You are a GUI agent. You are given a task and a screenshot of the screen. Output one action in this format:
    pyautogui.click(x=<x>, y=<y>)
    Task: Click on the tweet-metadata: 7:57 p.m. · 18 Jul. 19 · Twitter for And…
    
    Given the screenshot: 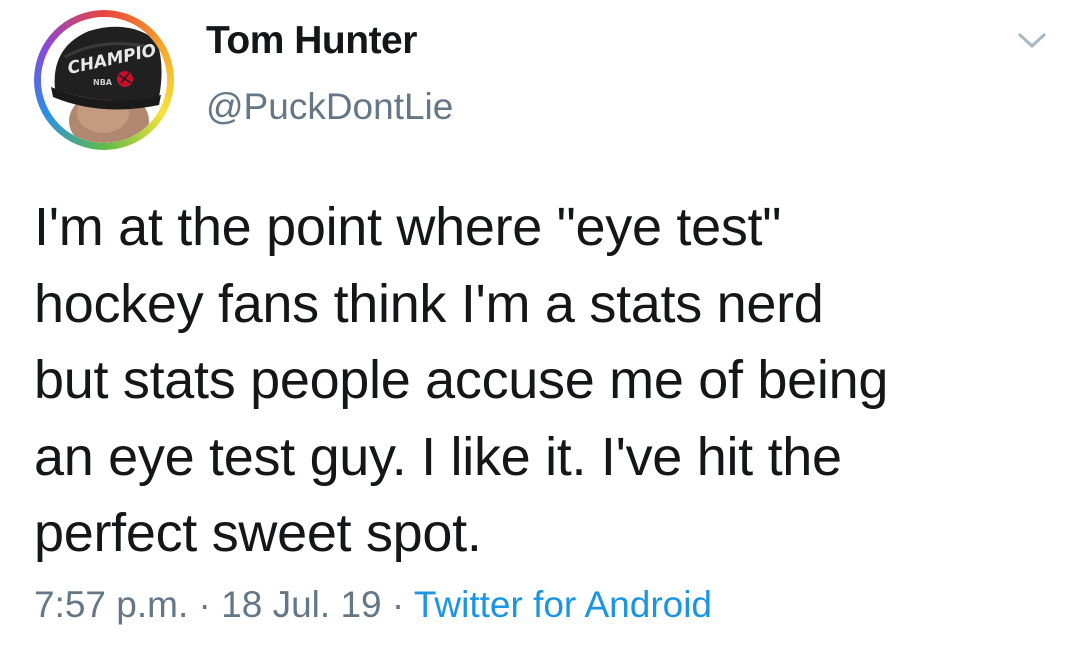 What is the action you would take?
    pyautogui.click(x=373, y=605)
    